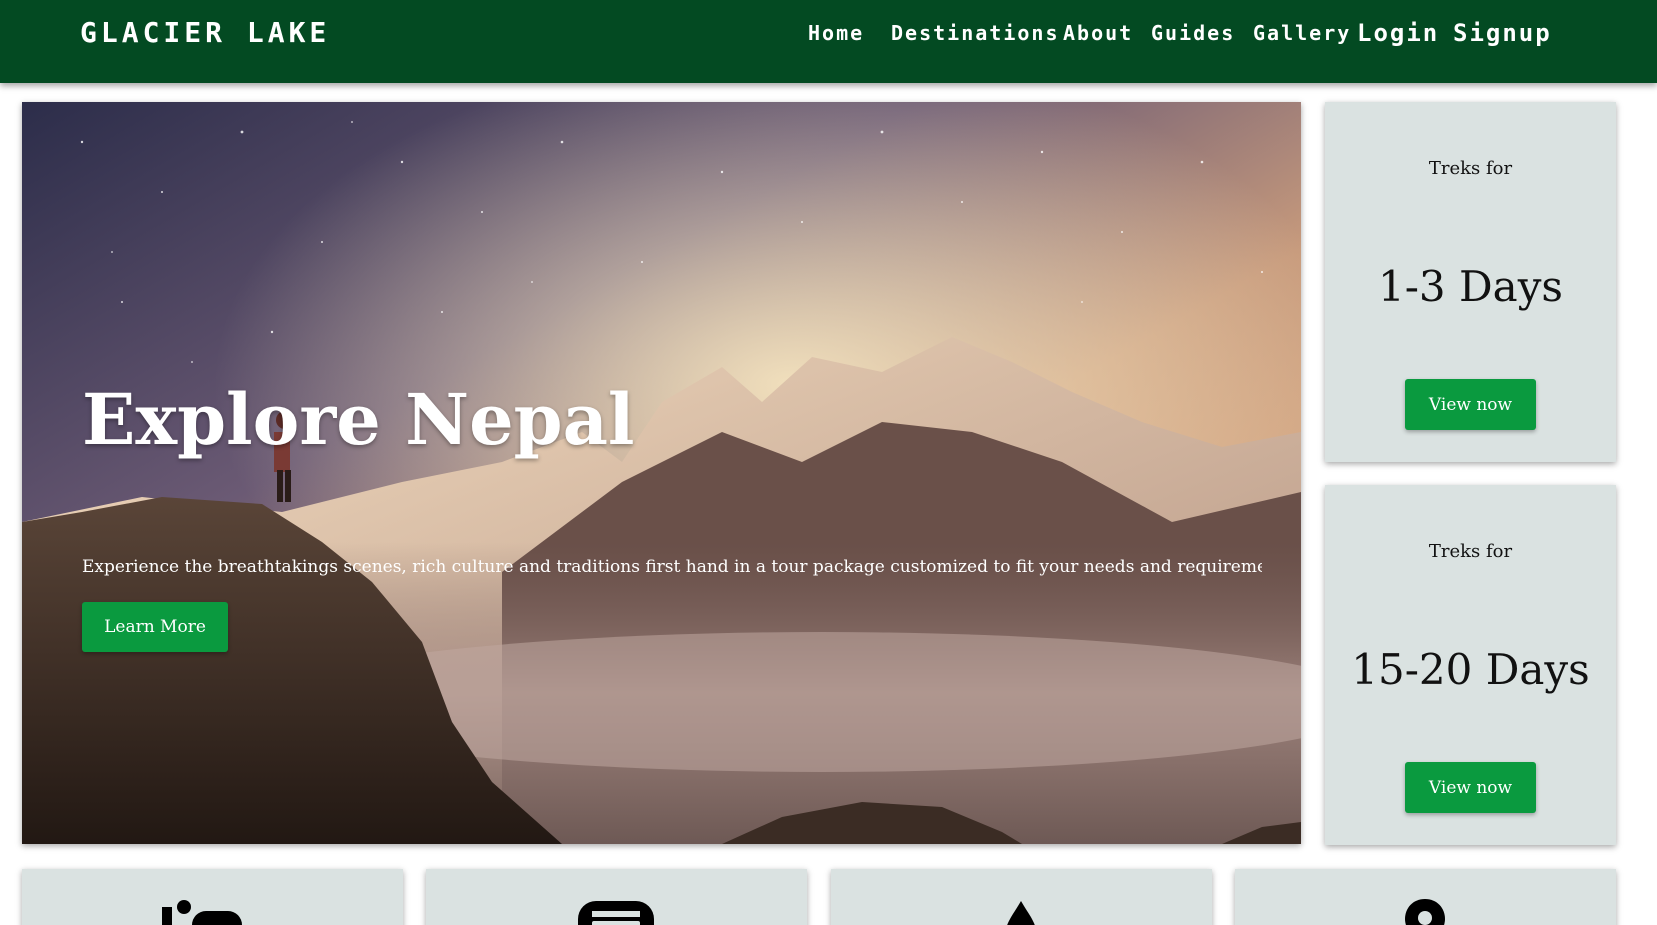  I want to click on map-pin-icon, so click(1425, 912).